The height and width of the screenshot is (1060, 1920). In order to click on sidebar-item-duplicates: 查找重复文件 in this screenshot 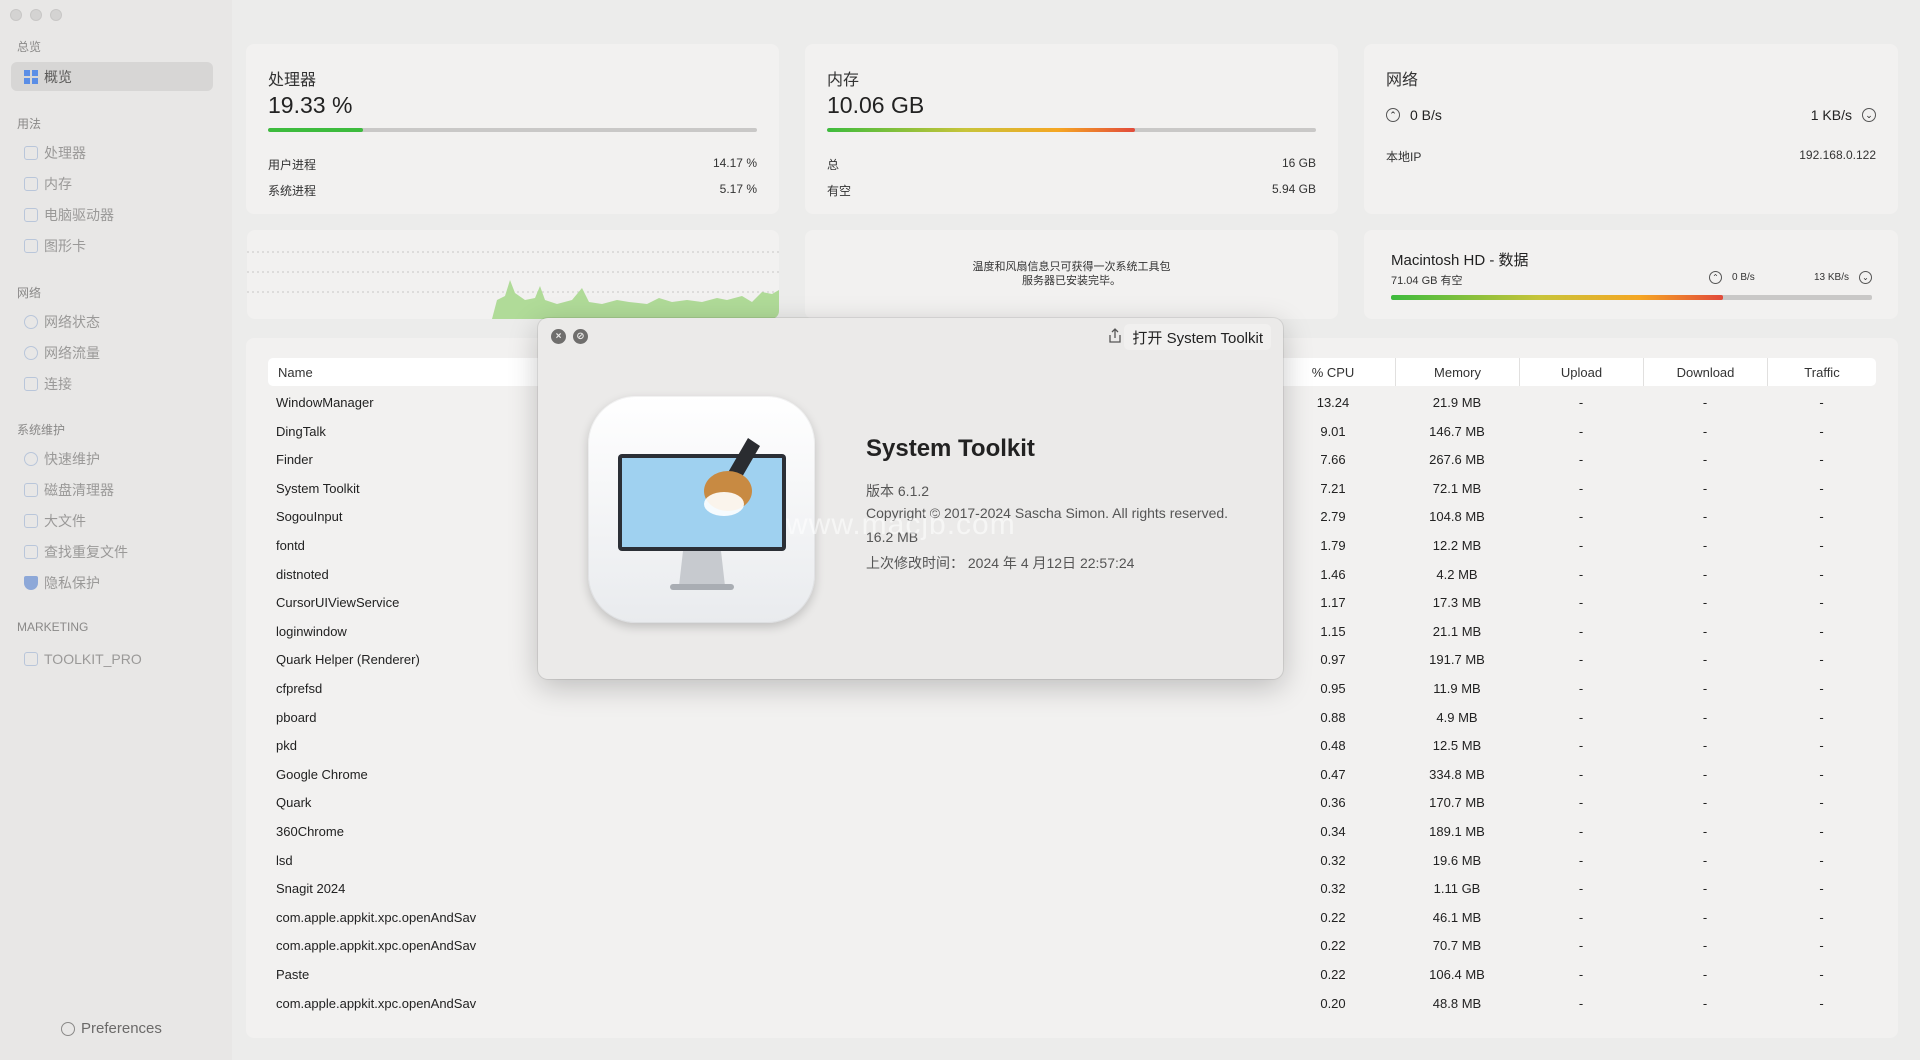, I will do `click(112, 551)`.